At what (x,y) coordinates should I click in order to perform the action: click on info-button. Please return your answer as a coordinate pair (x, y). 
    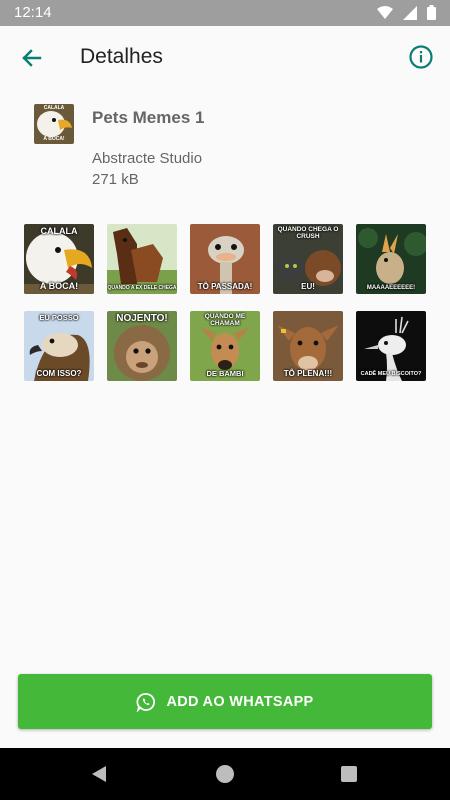
    Looking at the image, I should click on (422, 58).